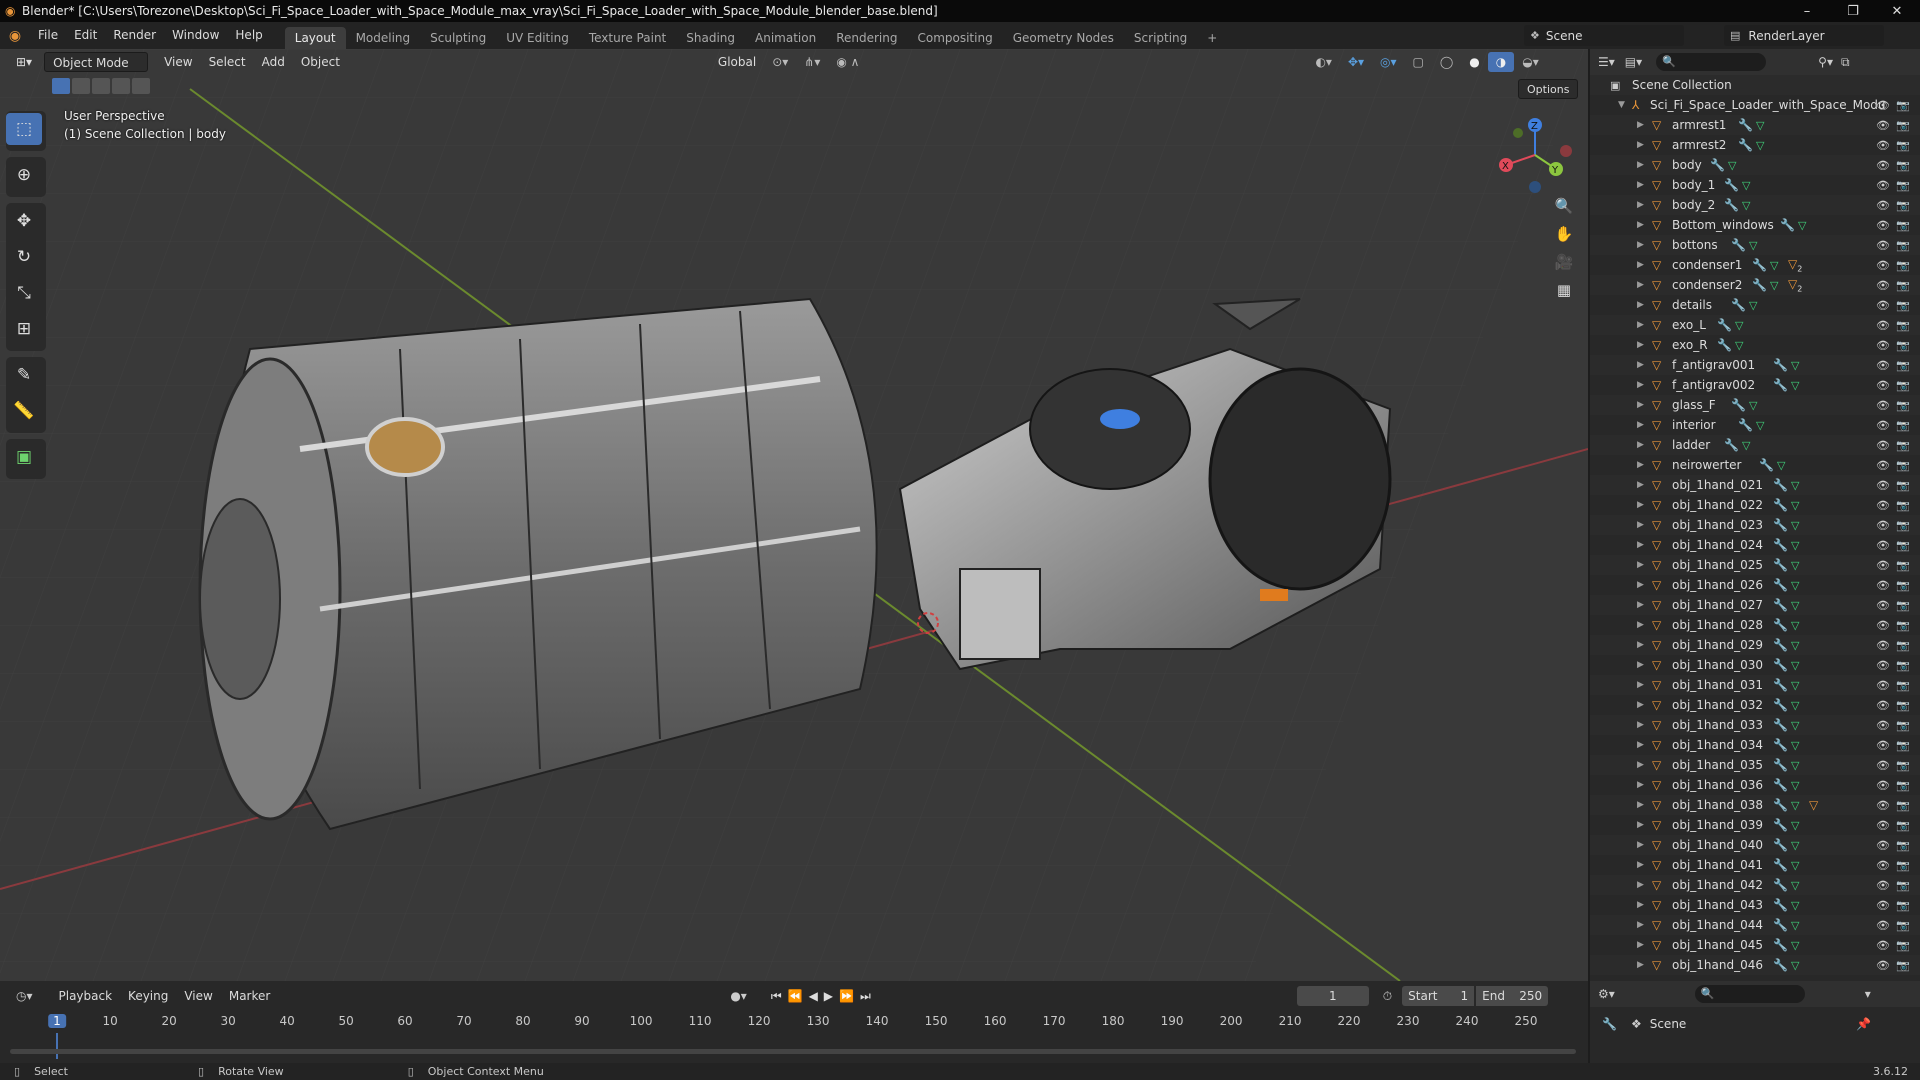 Image resolution: width=1920 pixels, height=1080 pixels. I want to click on menu-timeline-view: View, so click(198, 996).